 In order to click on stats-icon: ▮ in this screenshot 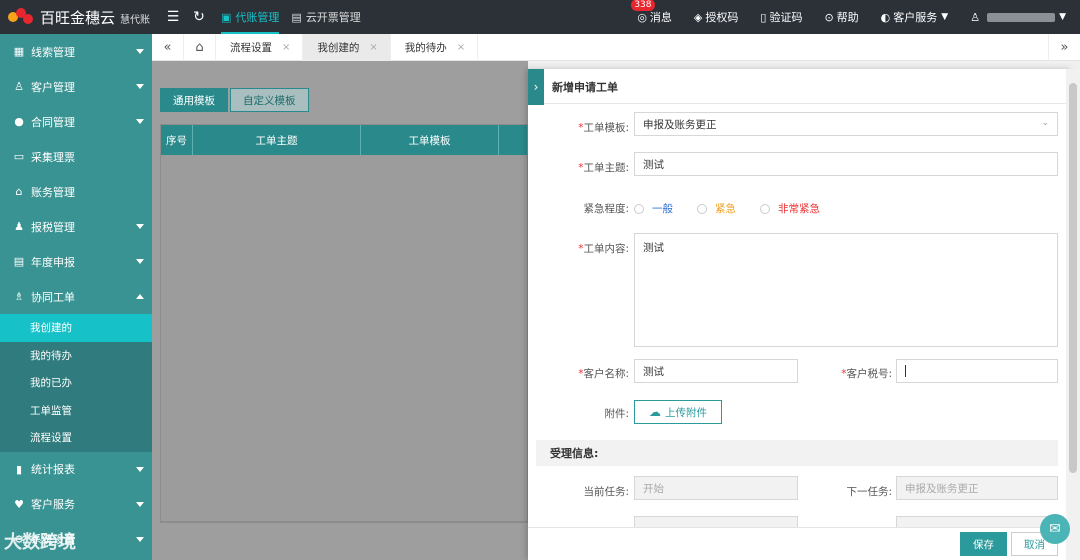, I will do `click(19, 469)`.